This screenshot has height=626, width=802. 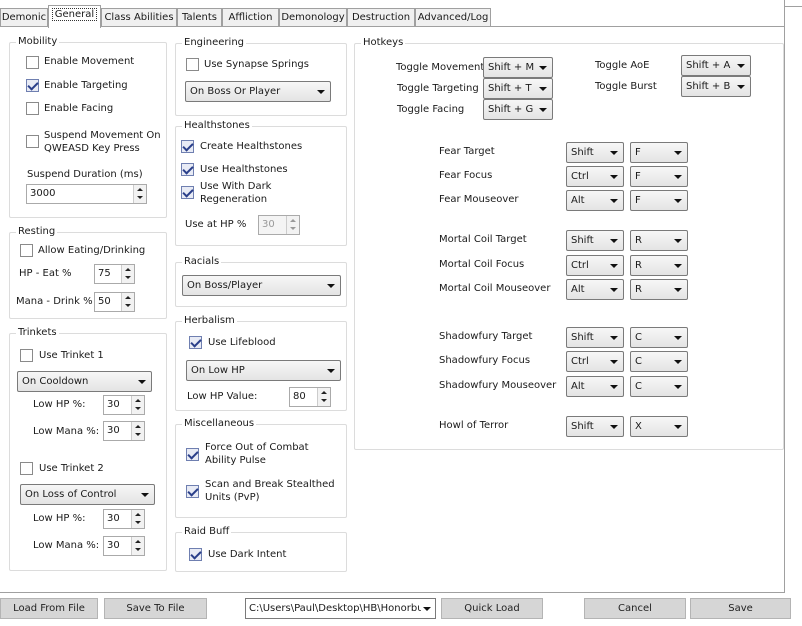 I want to click on trinket1-mode-dropdown: On Cooldown, so click(x=84, y=381).